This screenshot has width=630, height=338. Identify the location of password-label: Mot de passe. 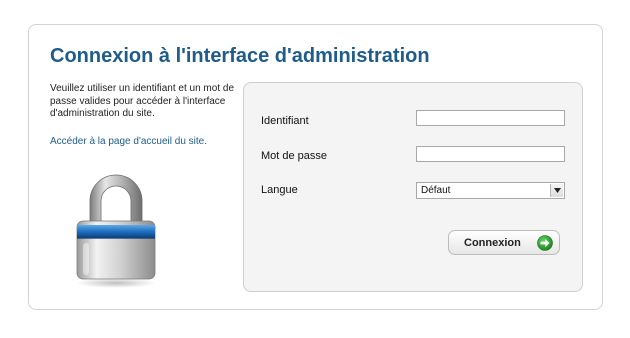
(294, 156).